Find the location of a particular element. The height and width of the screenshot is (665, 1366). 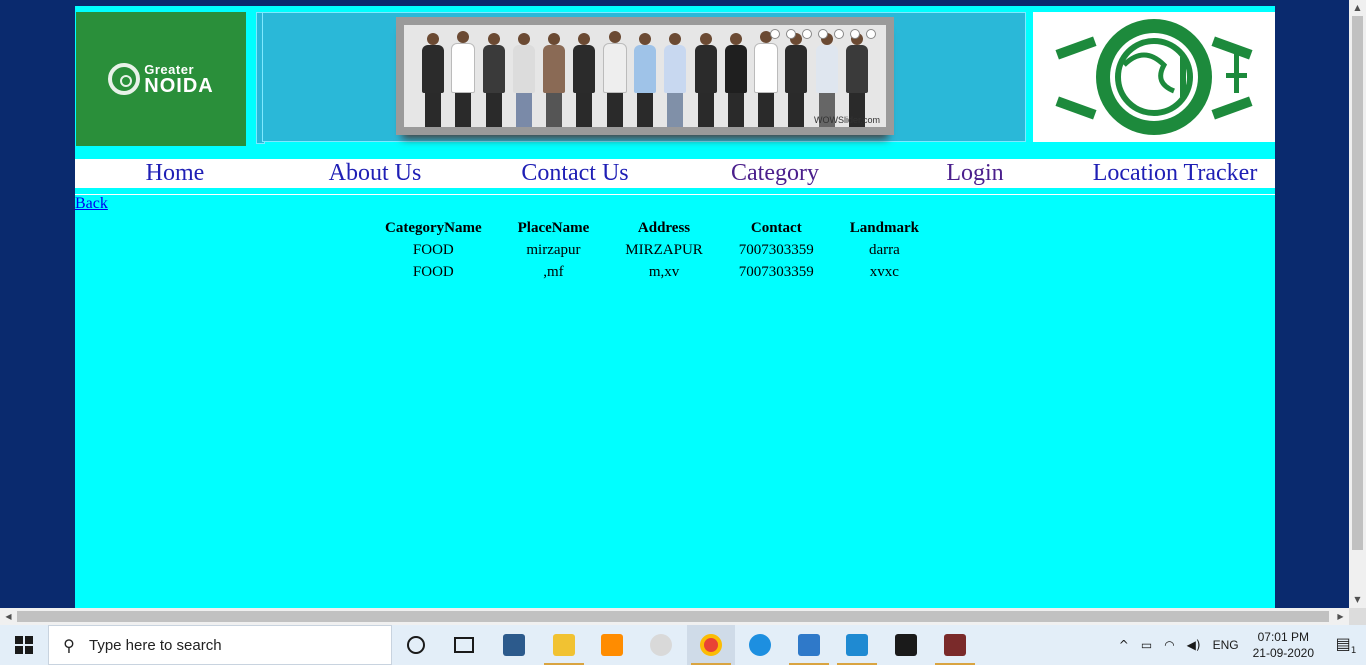

photos-icon is located at coordinates (809, 645).